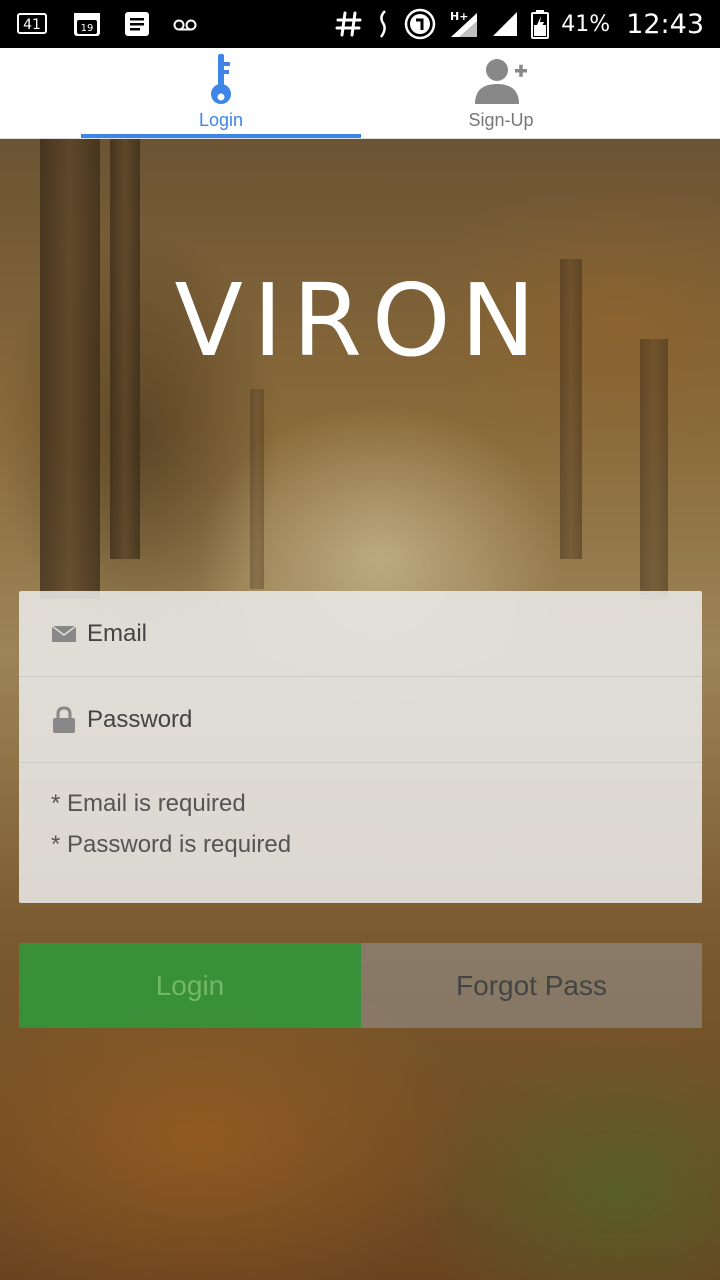  Describe the element at coordinates (190, 985) in the screenshot. I see `login-button: Login` at that location.